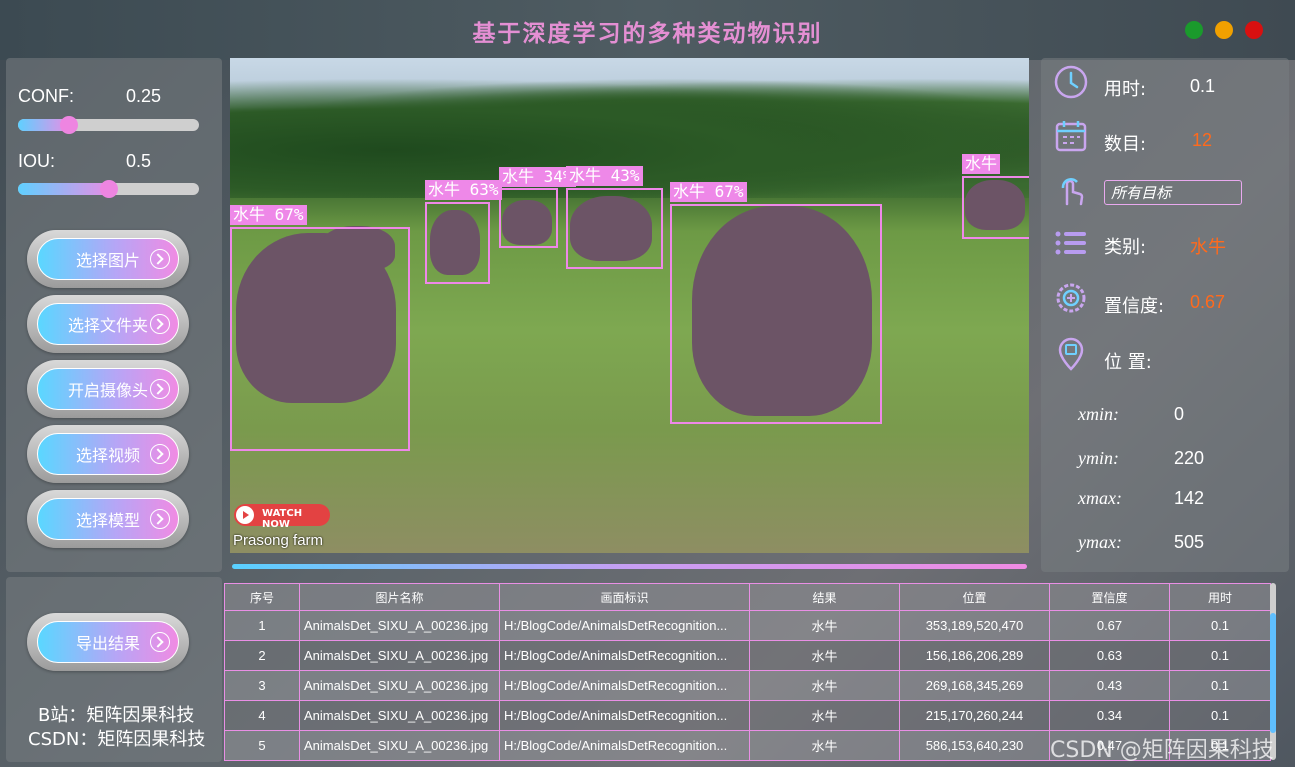 The width and height of the screenshot is (1295, 767). I want to click on count-value: 12, so click(1202, 140).